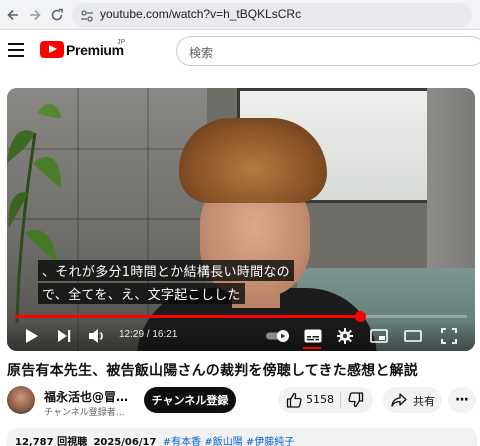 This screenshot has width=480, height=446. I want to click on share-label: 共有, so click(424, 401).